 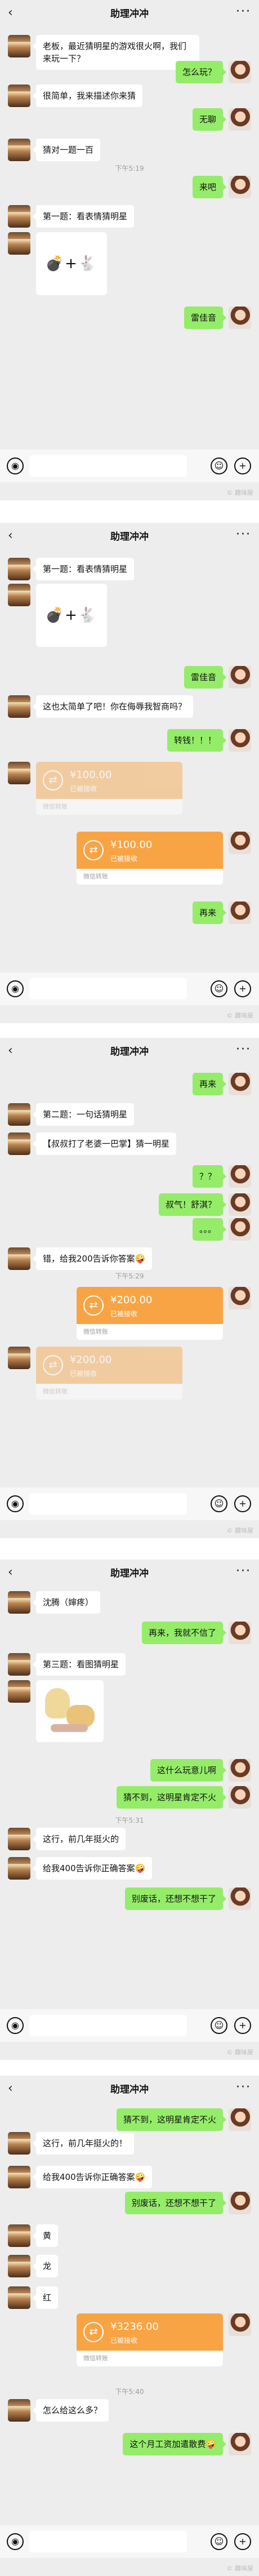 I want to click on message-bubble: 第二题：一句话猜明星, so click(x=83, y=1114).